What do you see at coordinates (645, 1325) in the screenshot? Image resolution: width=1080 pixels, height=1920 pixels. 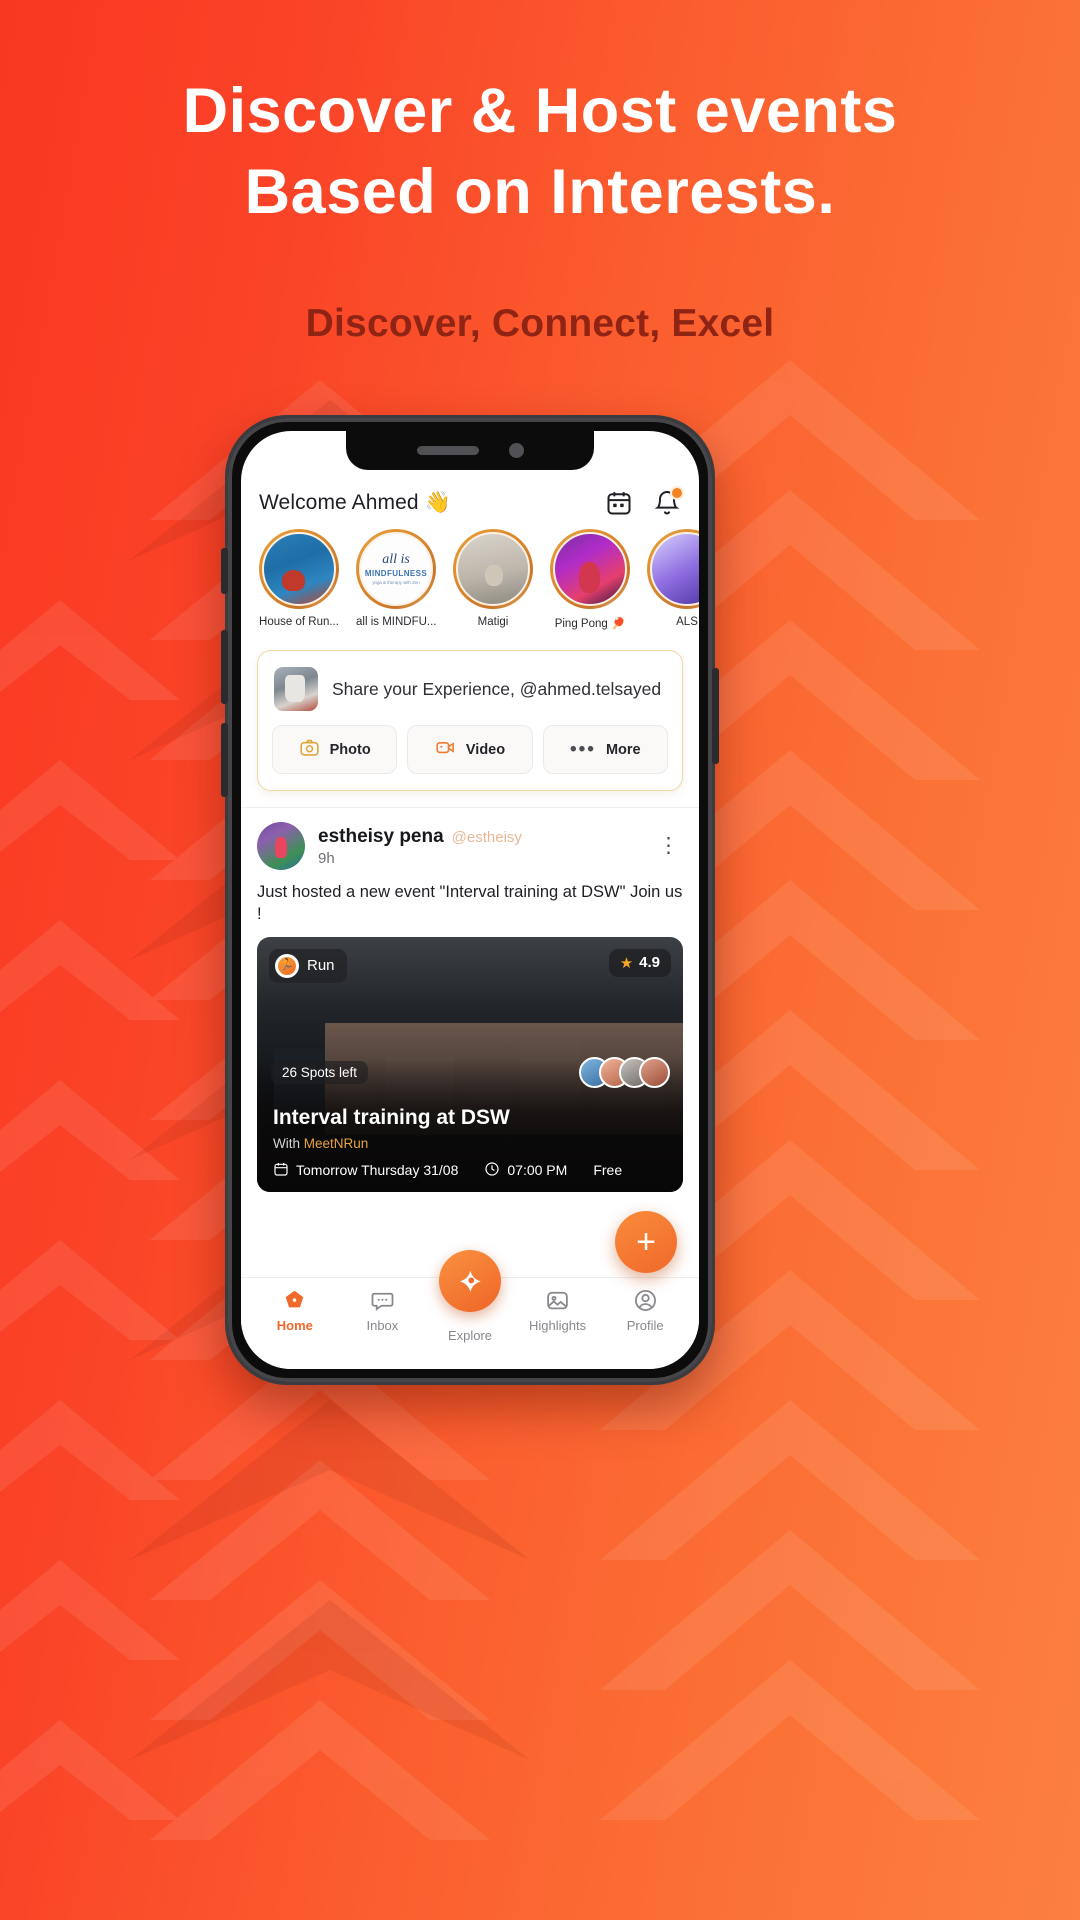 I see `tab-profile-label: Profile` at bounding box center [645, 1325].